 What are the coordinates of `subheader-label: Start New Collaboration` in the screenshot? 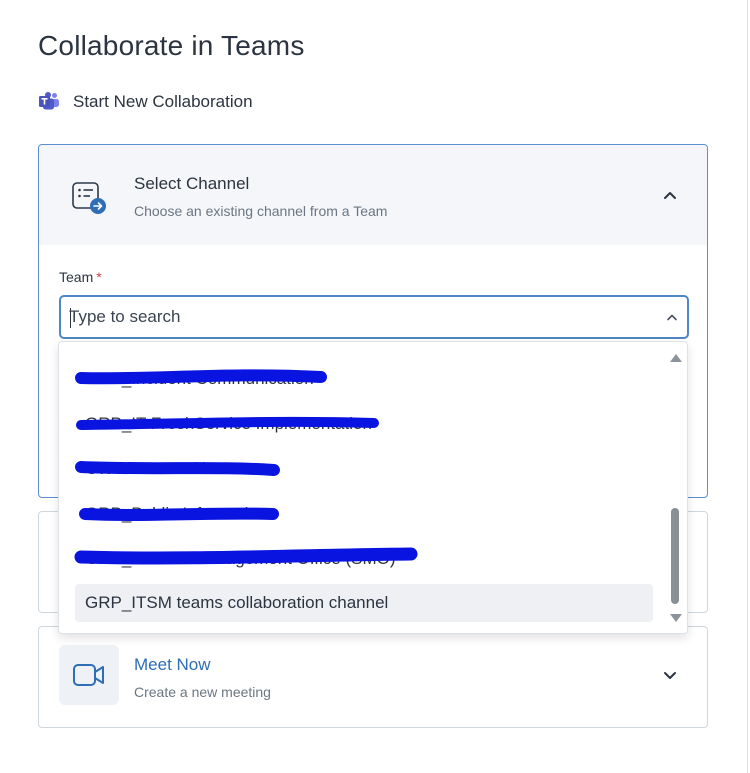 It's located at (163, 101).